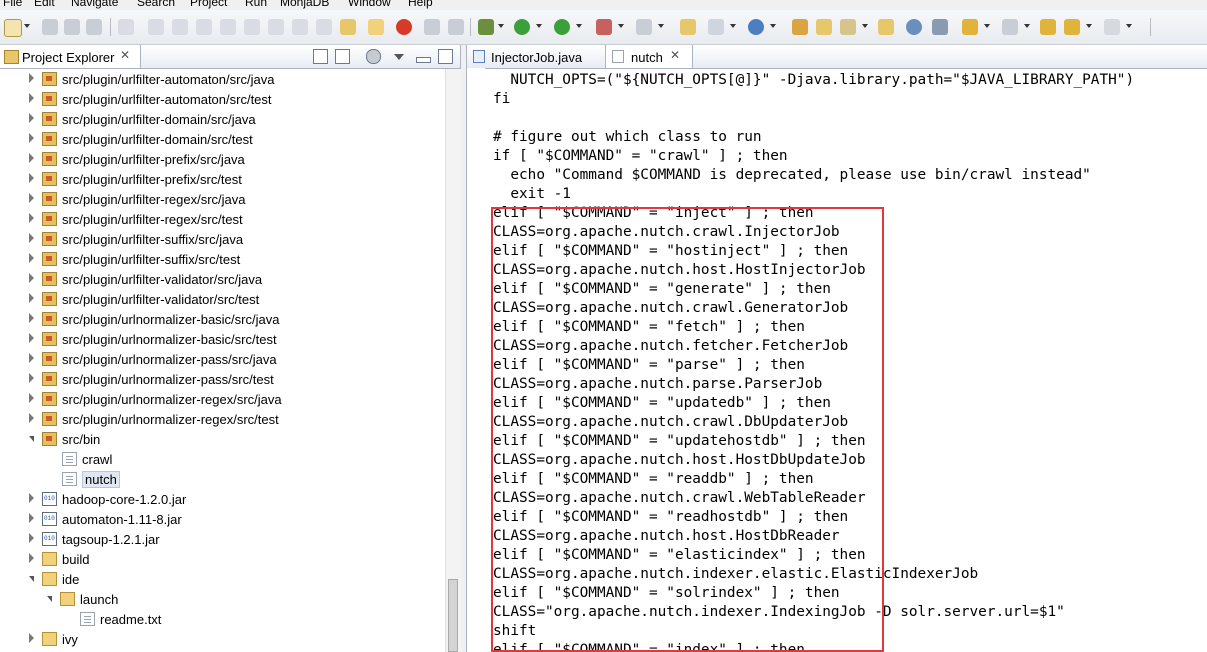 This screenshot has width=1207, height=652. I want to click on publish-icon, so click(644, 27).